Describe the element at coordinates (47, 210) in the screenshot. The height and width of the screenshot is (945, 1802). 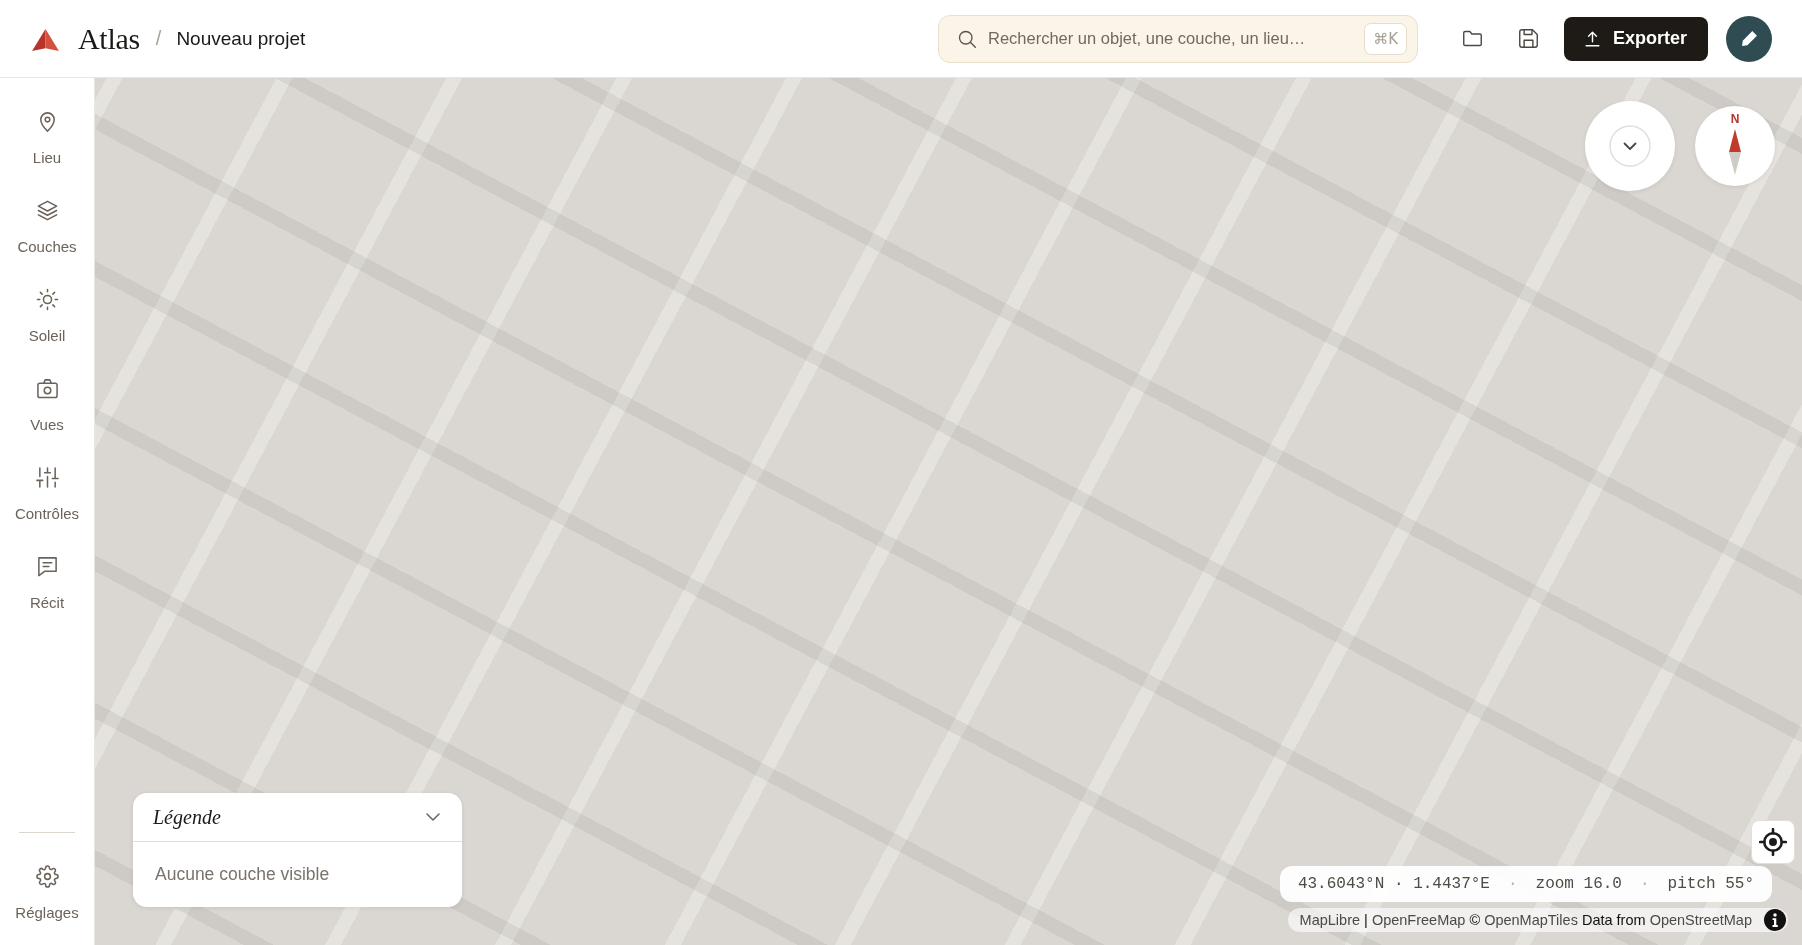
I see `layers-icon` at that location.